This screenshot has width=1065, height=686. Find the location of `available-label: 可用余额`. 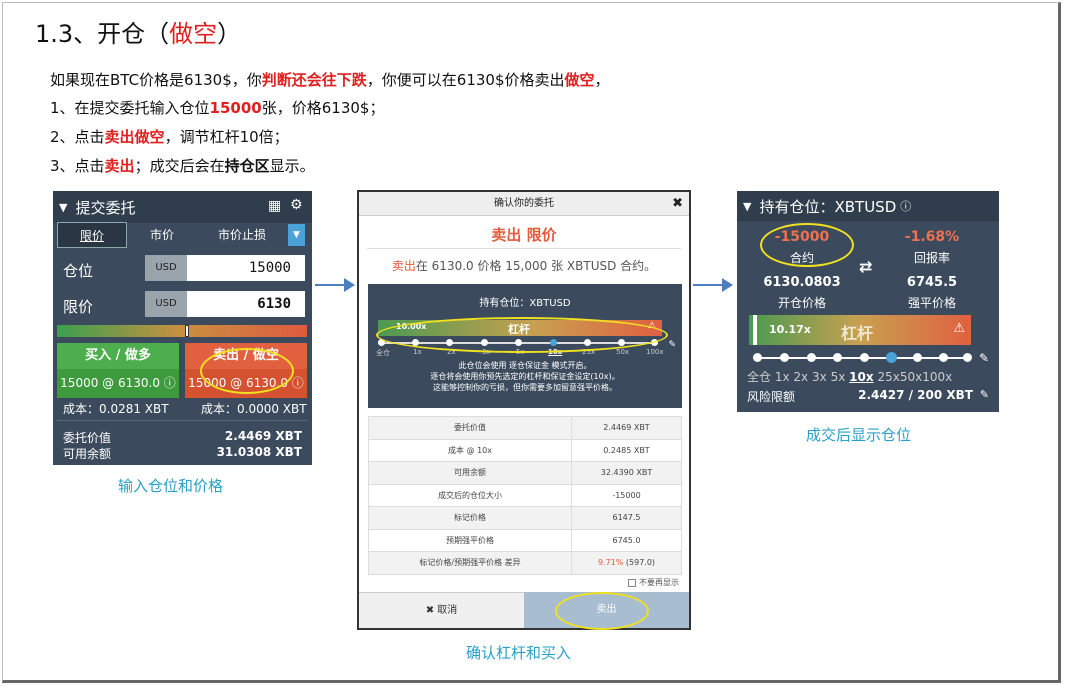

available-label: 可用余额 is located at coordinates (87, 454).